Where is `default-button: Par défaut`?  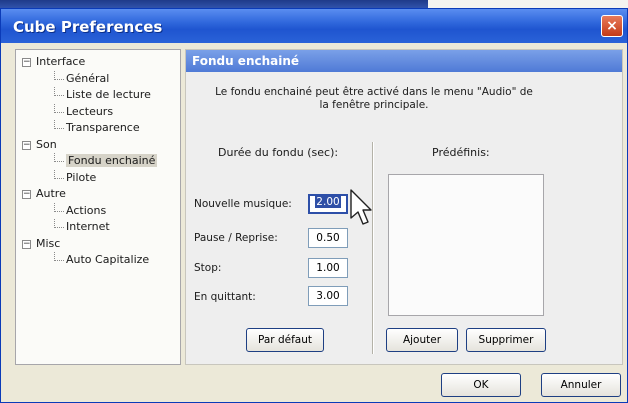
default-button: Par défaut is located at coordinates (285, 340).